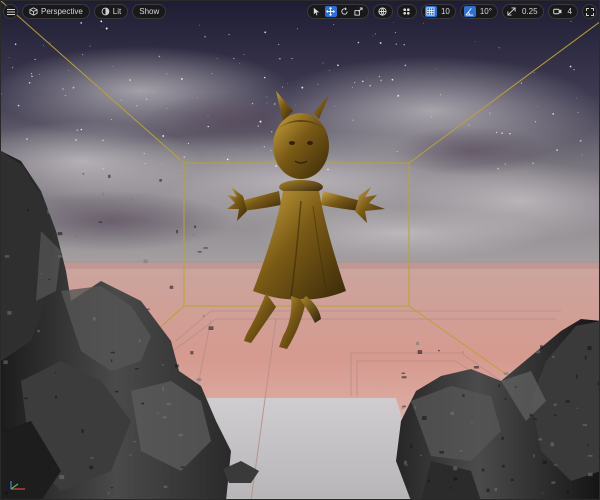  Describe the element at coordinates (570, 11) in the screenshot. I see `camera-speed-value: 4` at that location.